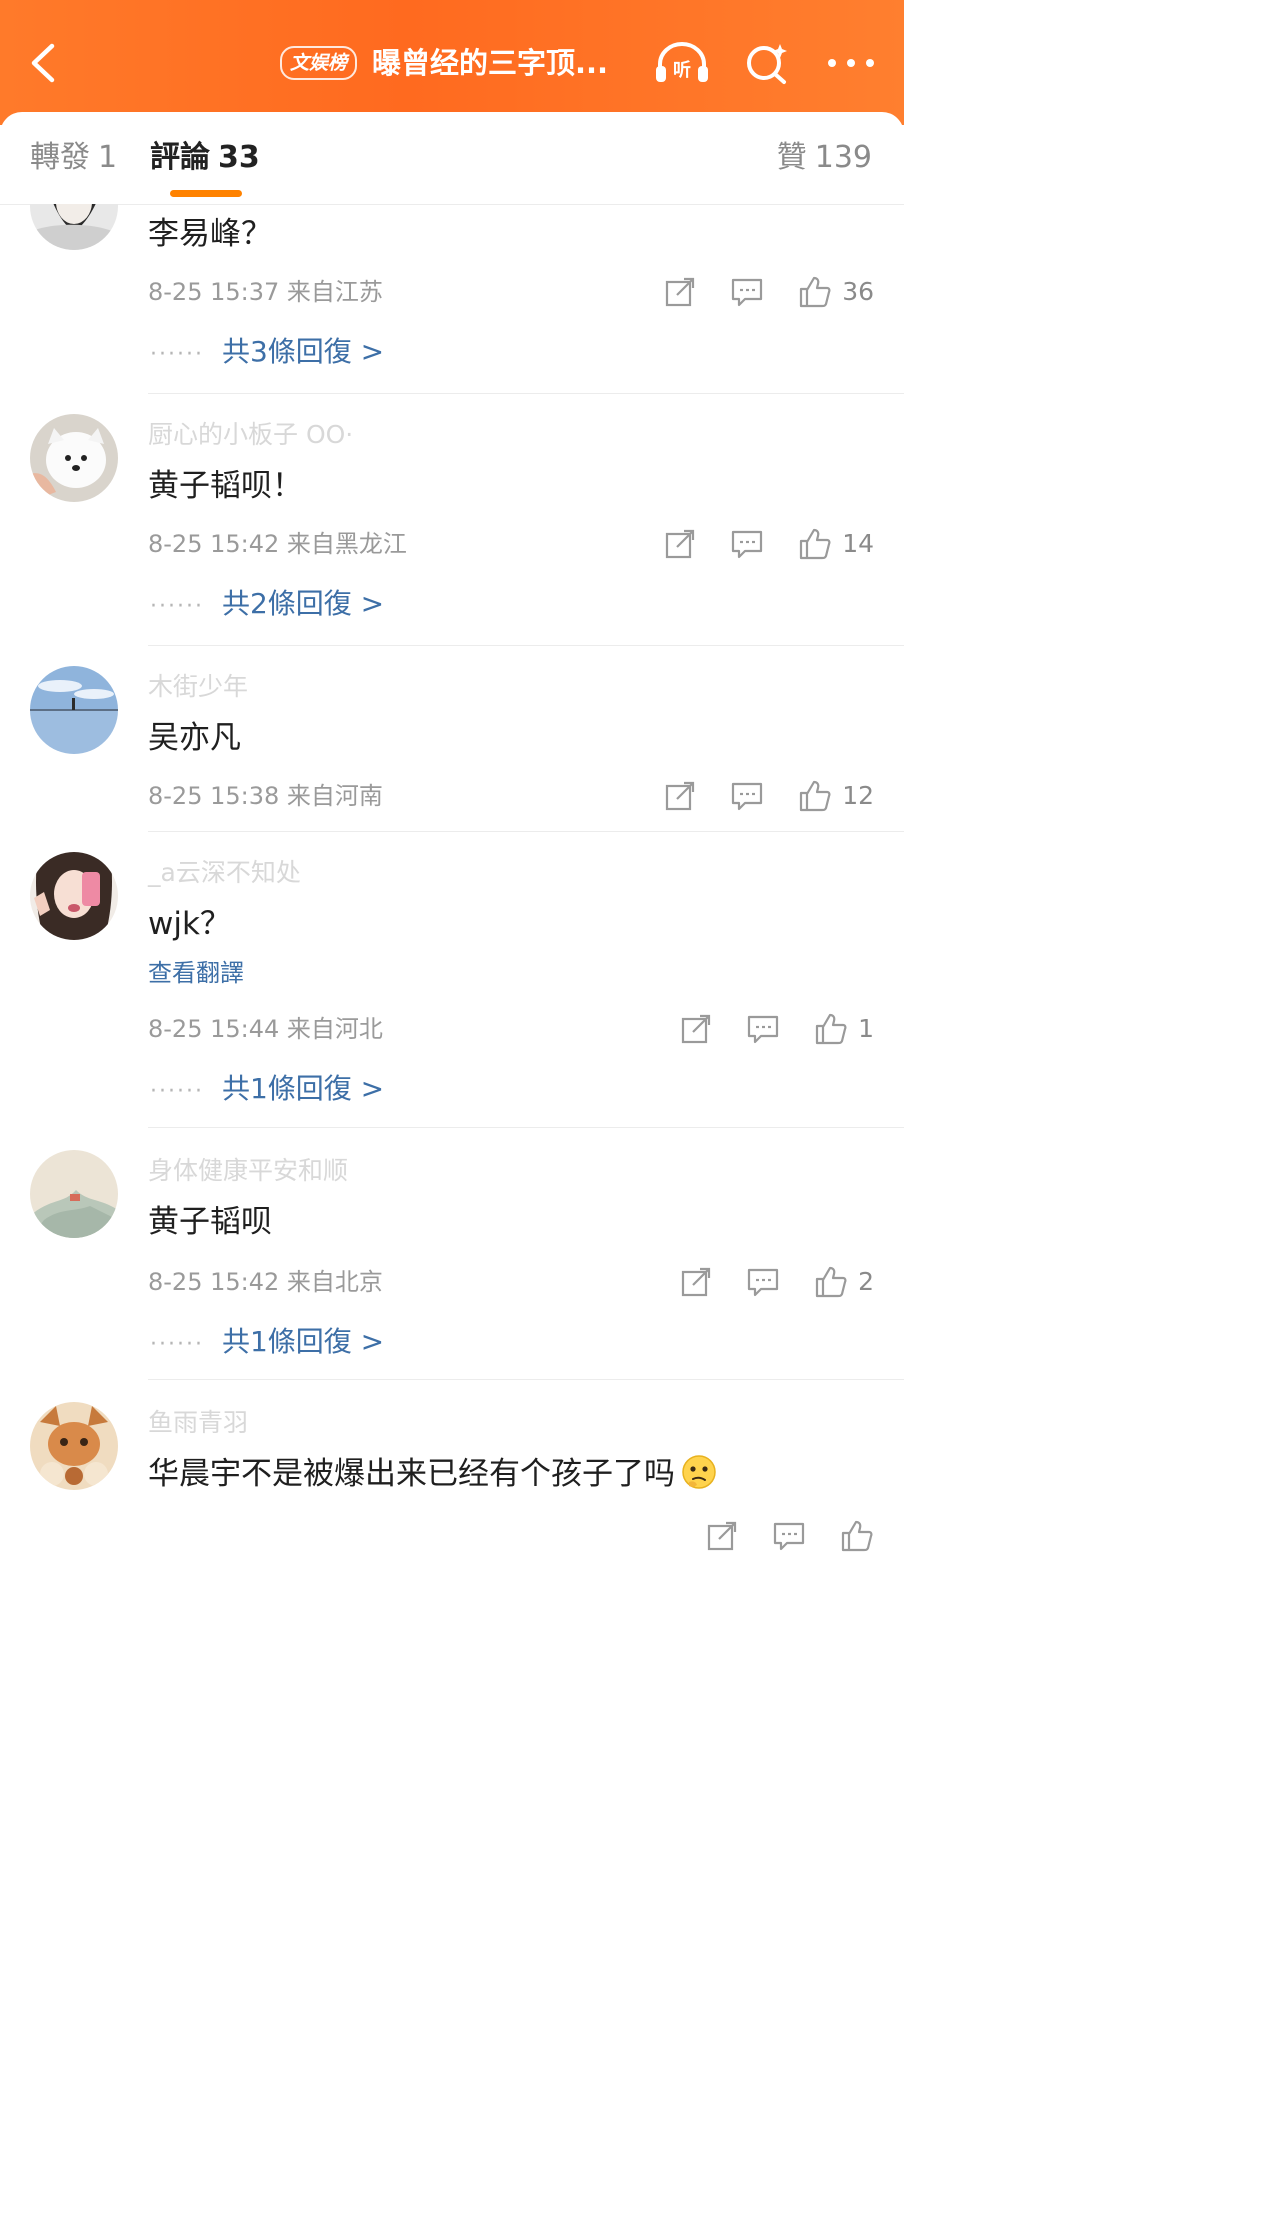 This screenshot has width=1284, height=2227. I want to click on like-button: 12, so click(836, 796).